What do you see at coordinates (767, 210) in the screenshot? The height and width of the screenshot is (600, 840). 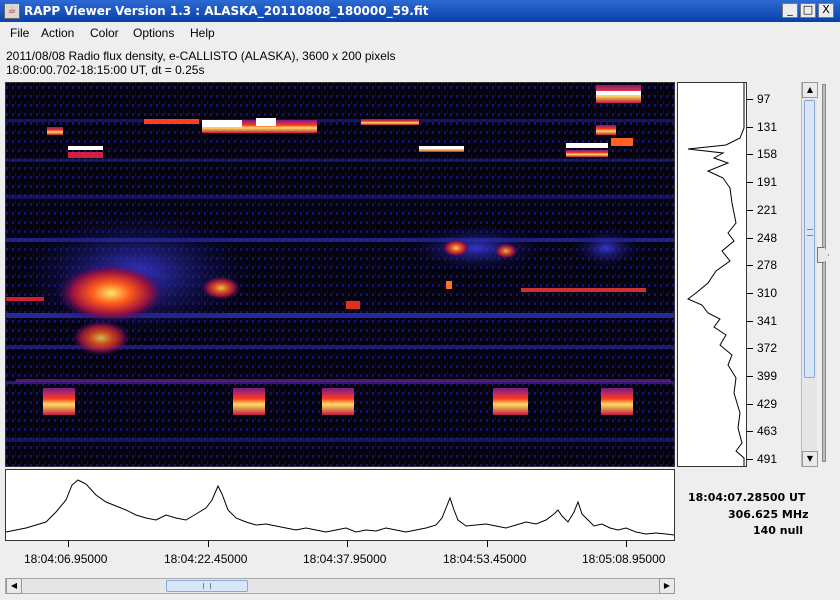 I see `frequency-tick-label: 221` at bounding box center [767, 210].